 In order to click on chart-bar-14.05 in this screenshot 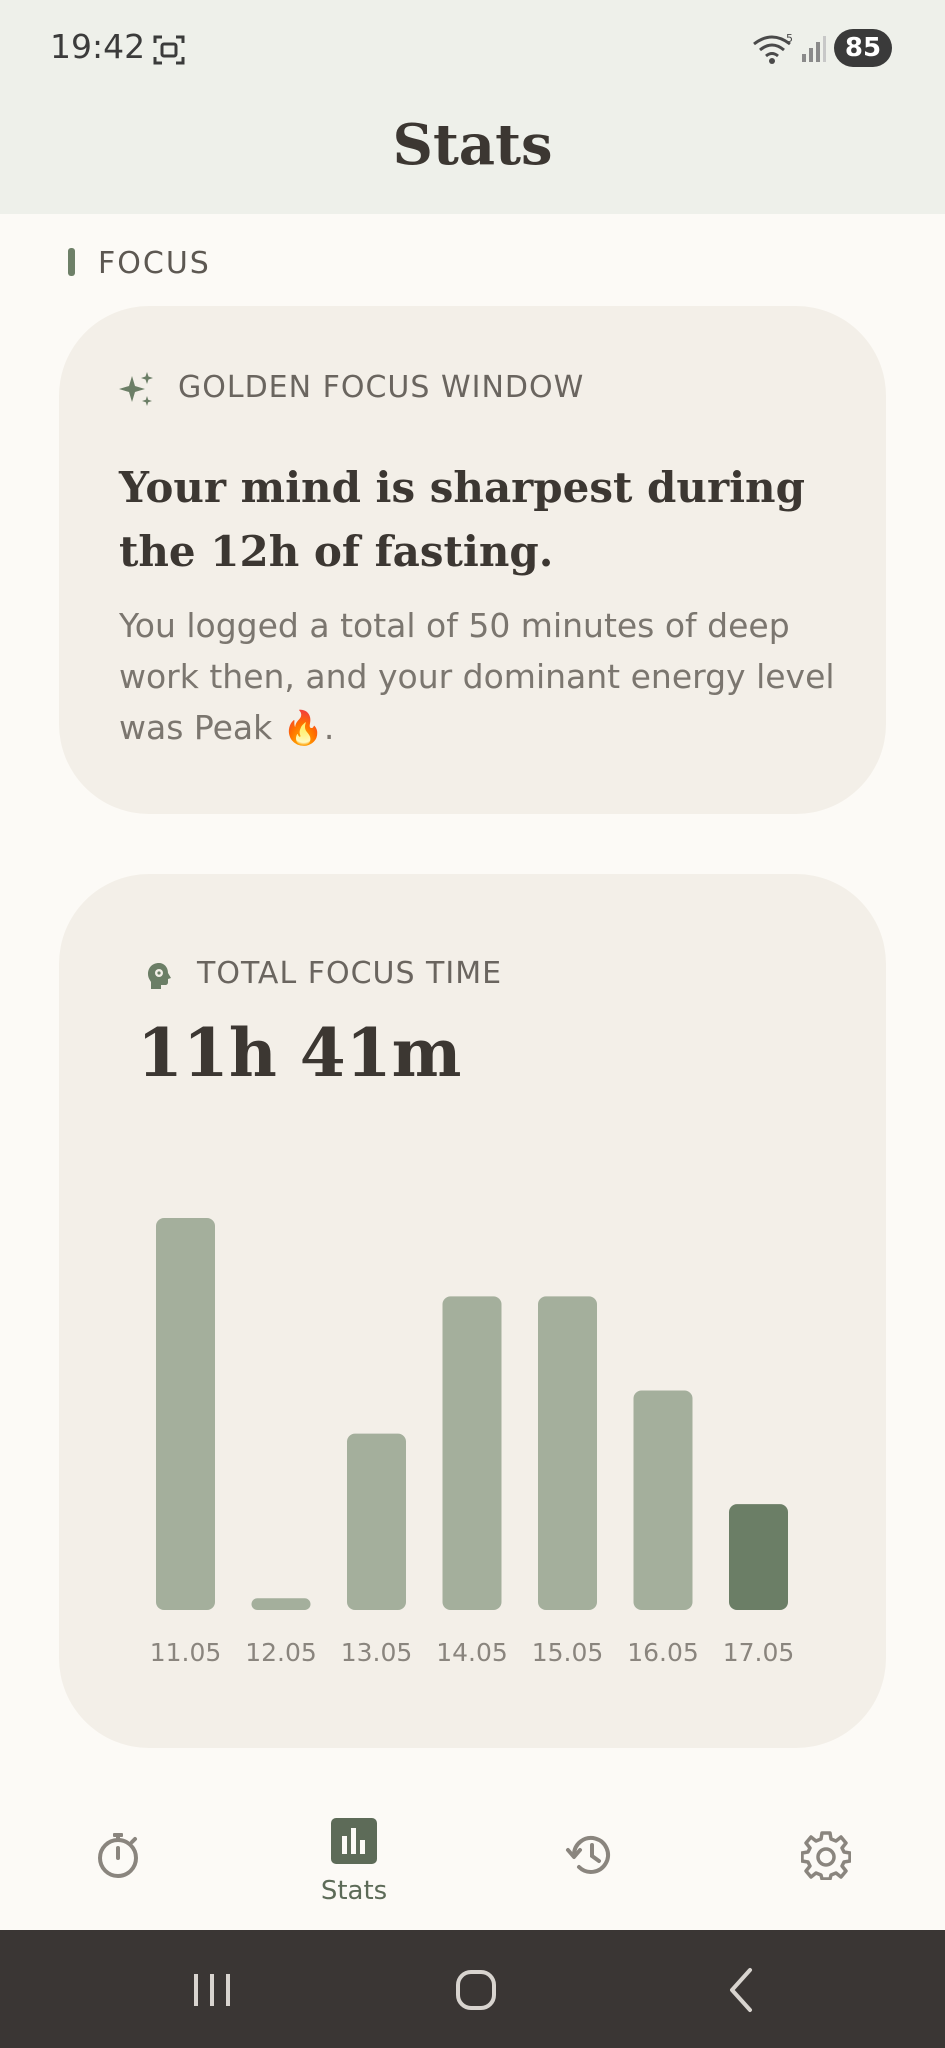, I will do `click(472, 1453)`.